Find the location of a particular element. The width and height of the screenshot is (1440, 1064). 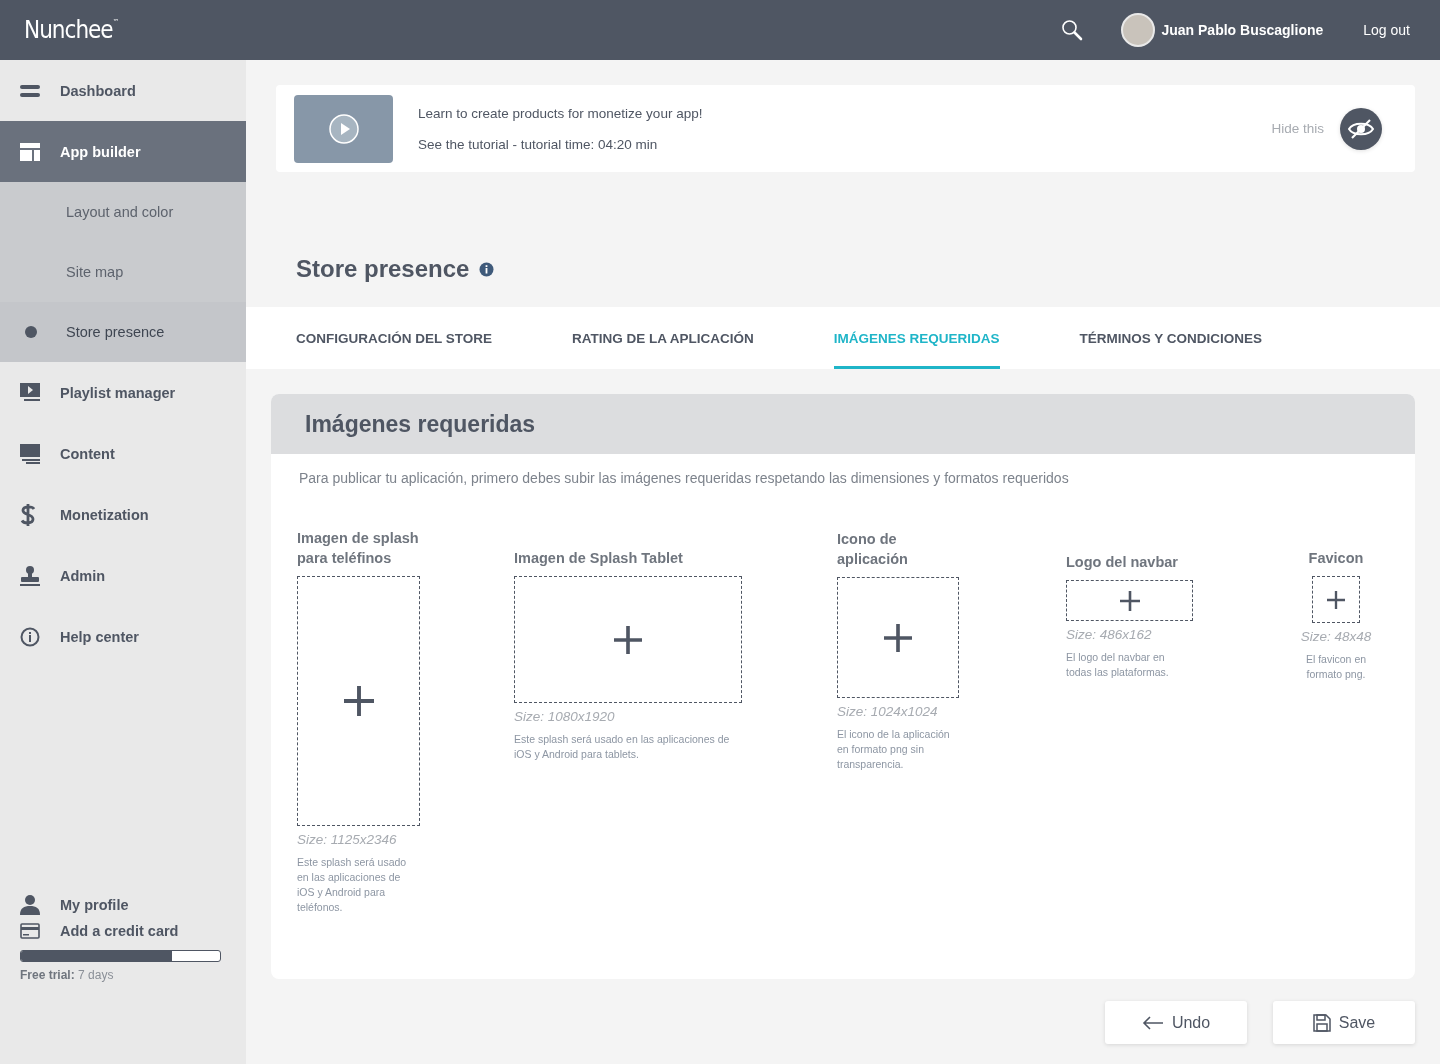

size-text: Size: 48x48 is located at coordinates (1336, 636).